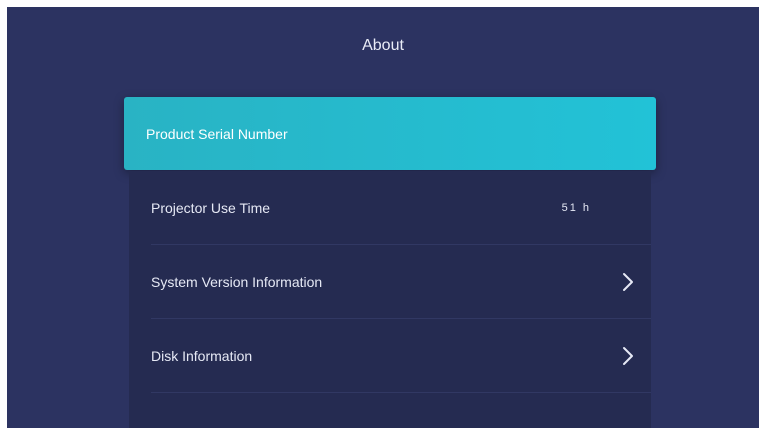 This screenshot has width=766, height=436. I want to click on menu-item-label: Disk Information, so click(202, 356).